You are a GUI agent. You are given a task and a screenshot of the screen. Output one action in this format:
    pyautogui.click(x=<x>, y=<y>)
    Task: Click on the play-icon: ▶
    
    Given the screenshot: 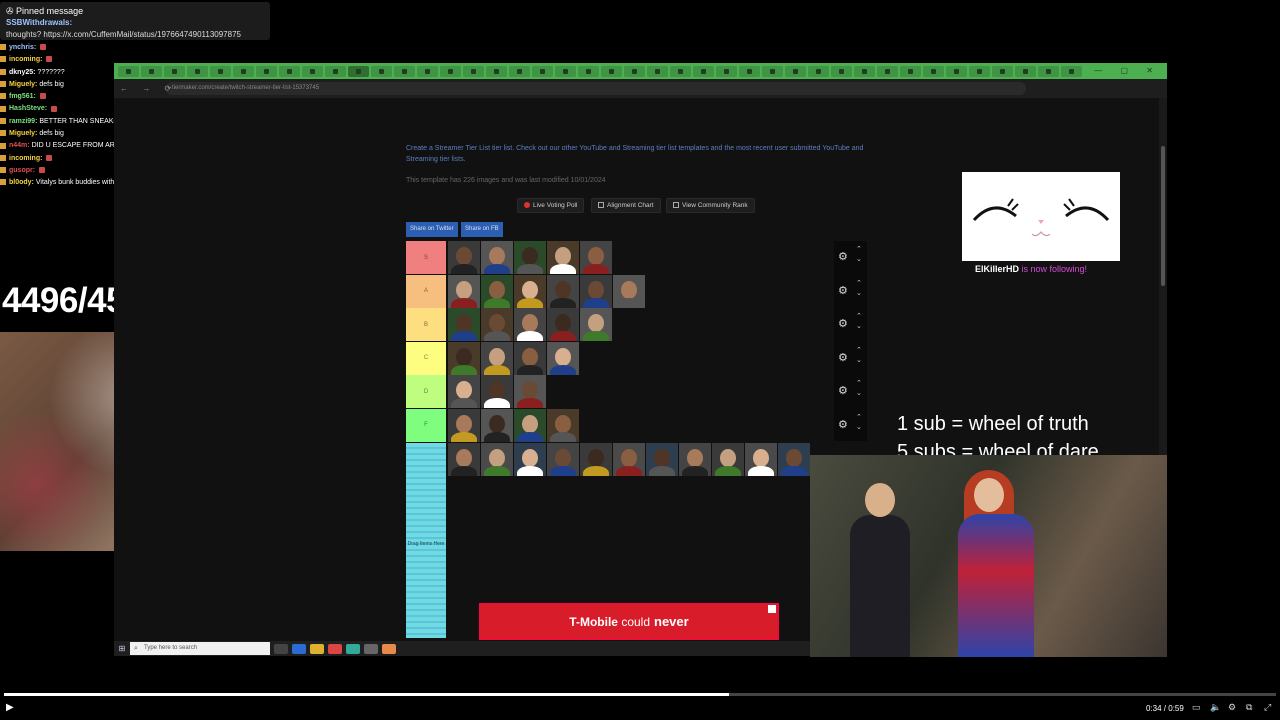 What is the action you would take?
    pyautogui.click(x=10, y=707)
    